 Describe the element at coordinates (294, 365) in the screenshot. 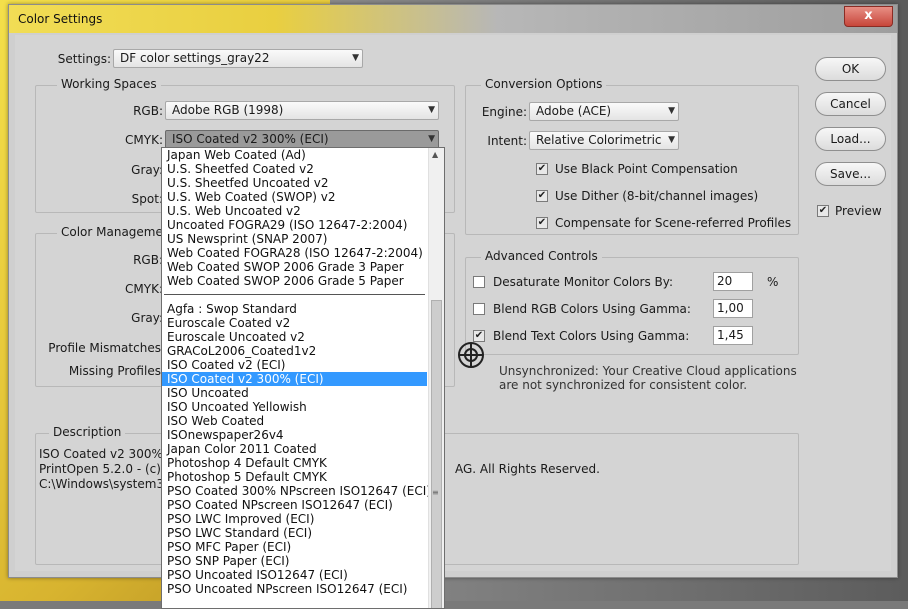

I see `dropdown-item: ISO Coated v2 (ECI)` at that location.